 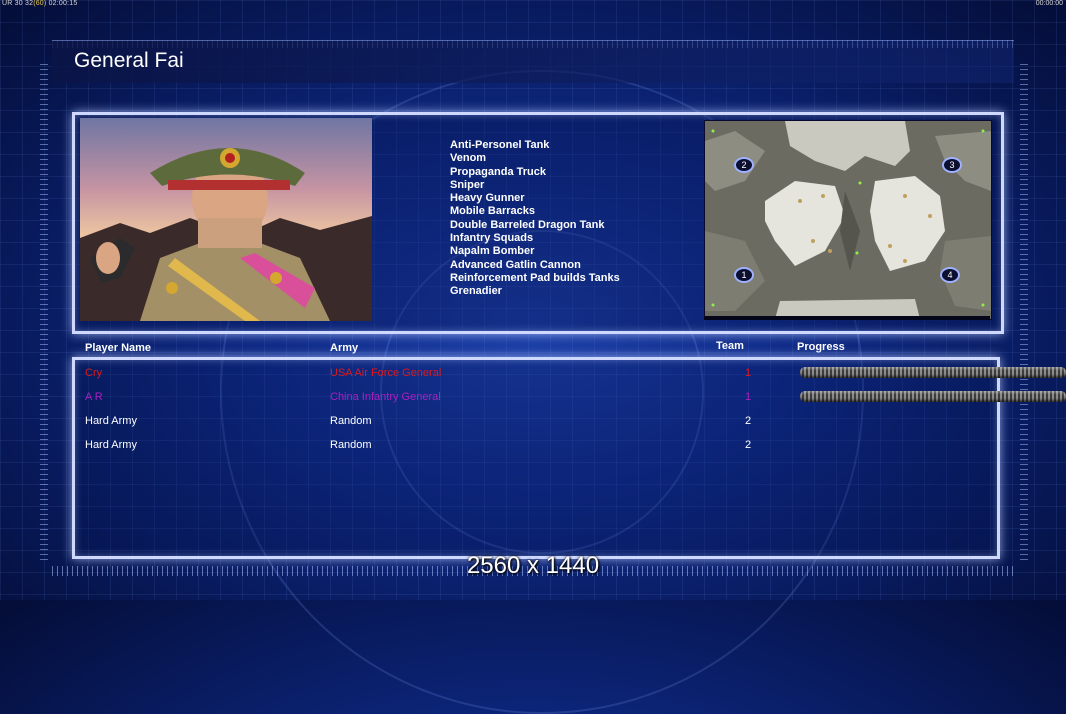 What do you see at coordinates (63, 3) in the screenshot?
I see `hud-clock: 02:00:15` at bounding box center [63, 3].